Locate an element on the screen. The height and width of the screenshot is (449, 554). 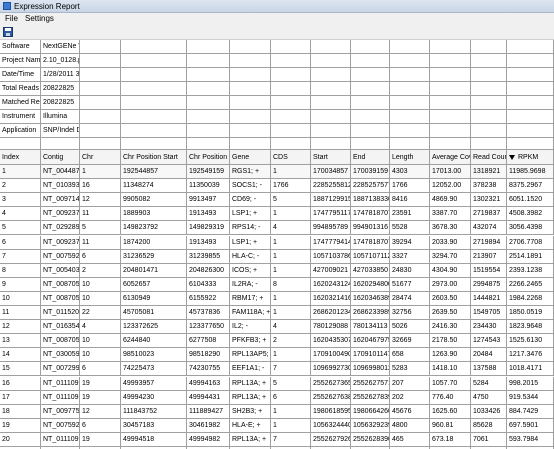
table-cell: 1747818707 is located at coordinates (370, 214).